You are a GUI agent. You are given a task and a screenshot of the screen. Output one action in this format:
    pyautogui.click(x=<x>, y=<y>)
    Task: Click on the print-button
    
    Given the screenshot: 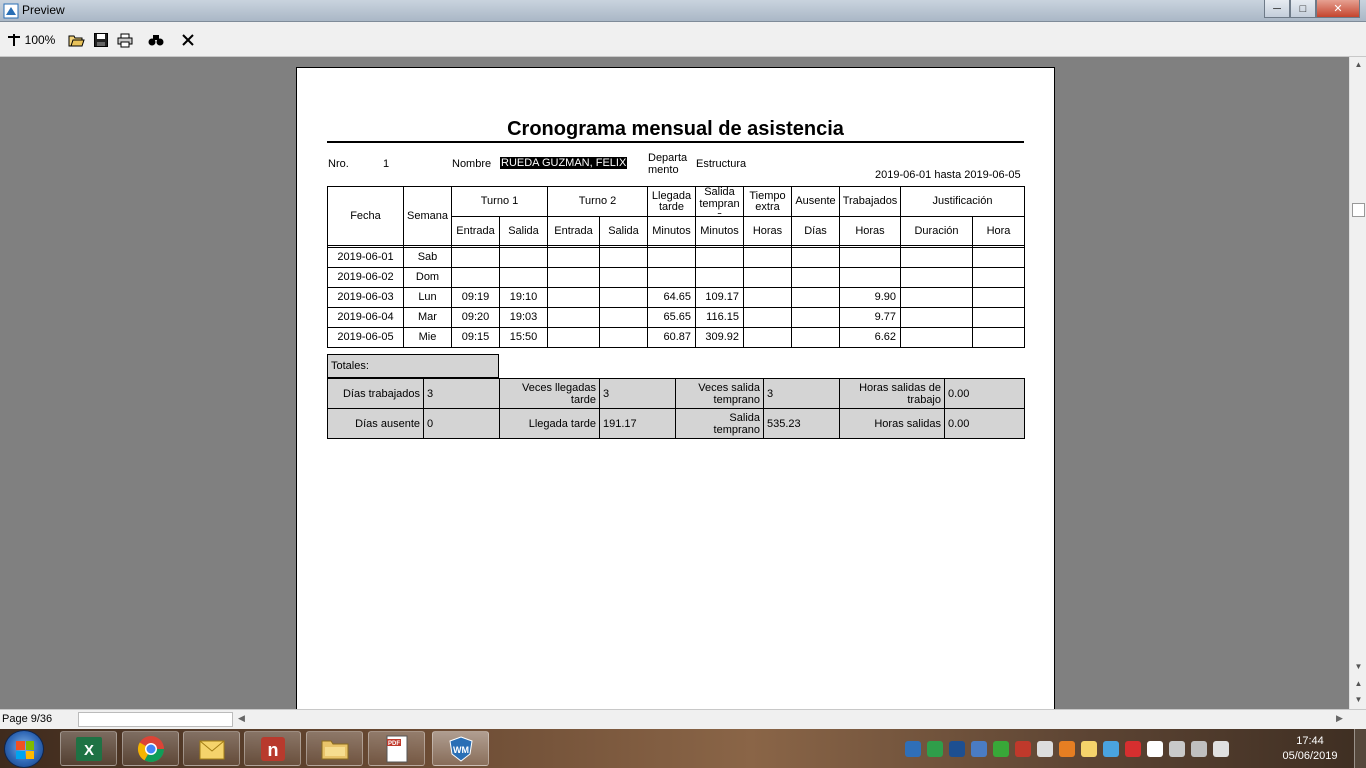 What is the action you would take?
    pyautogui.click(x=125, y=40)
    